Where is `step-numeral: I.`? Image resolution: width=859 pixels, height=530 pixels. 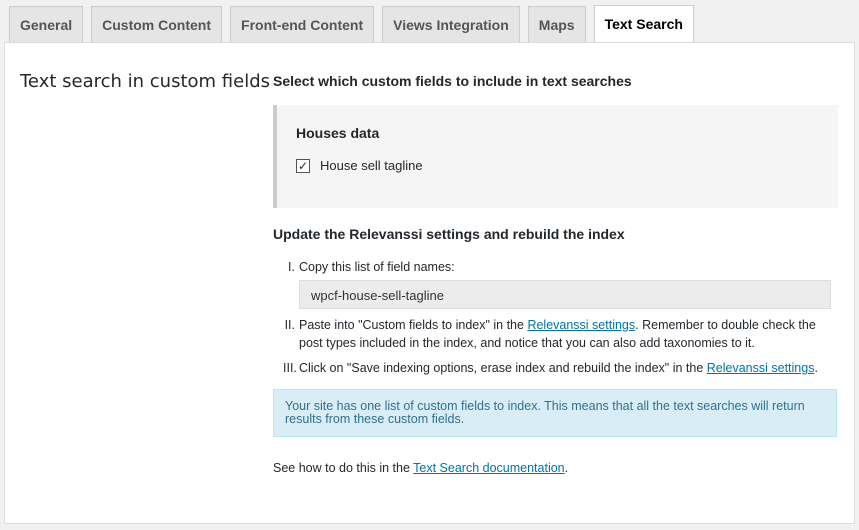 step-numeral: I. is located at coordinates (291, 267).